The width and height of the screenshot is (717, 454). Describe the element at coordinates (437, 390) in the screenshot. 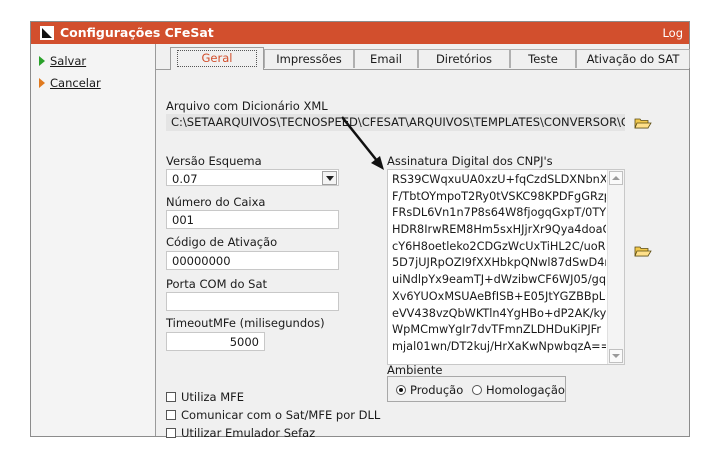

I see `producao-label: Produção` at that location.